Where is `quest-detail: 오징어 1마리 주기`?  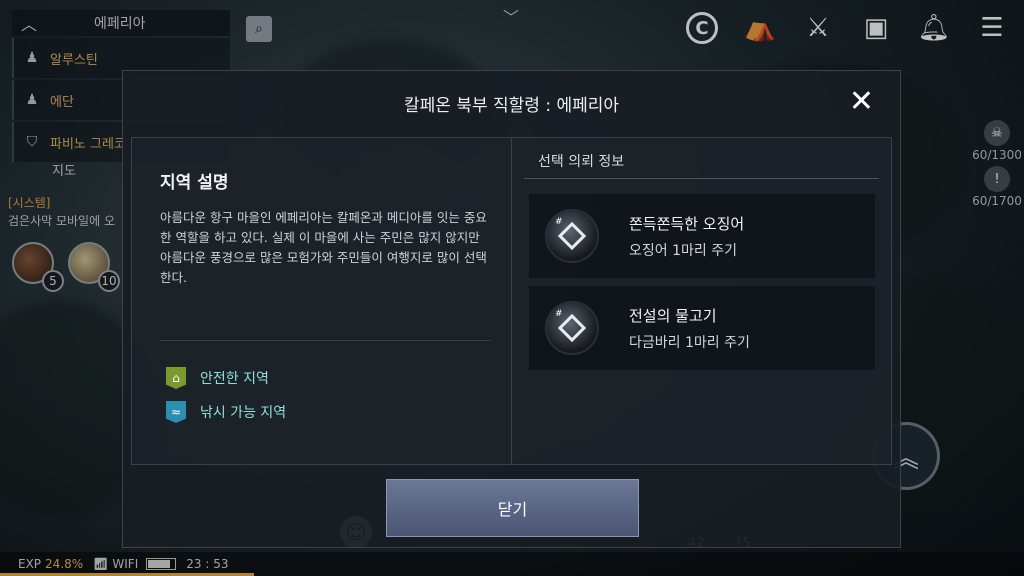 quest-detail: 오징어 1마리 주기 is located at coordinates (683, 250).